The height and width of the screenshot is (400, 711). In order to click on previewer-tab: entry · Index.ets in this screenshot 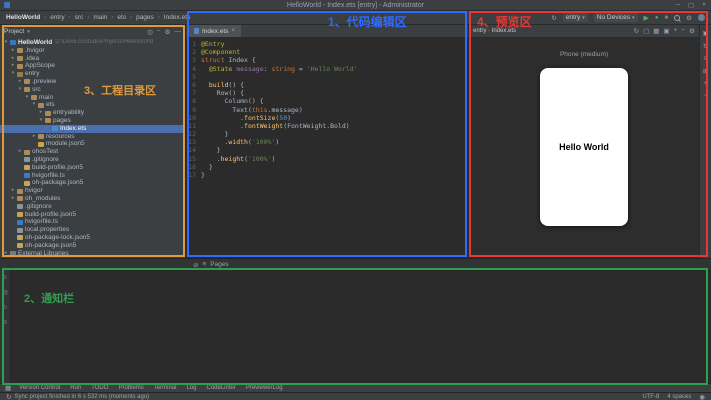, I will do `click(494, 31)`.